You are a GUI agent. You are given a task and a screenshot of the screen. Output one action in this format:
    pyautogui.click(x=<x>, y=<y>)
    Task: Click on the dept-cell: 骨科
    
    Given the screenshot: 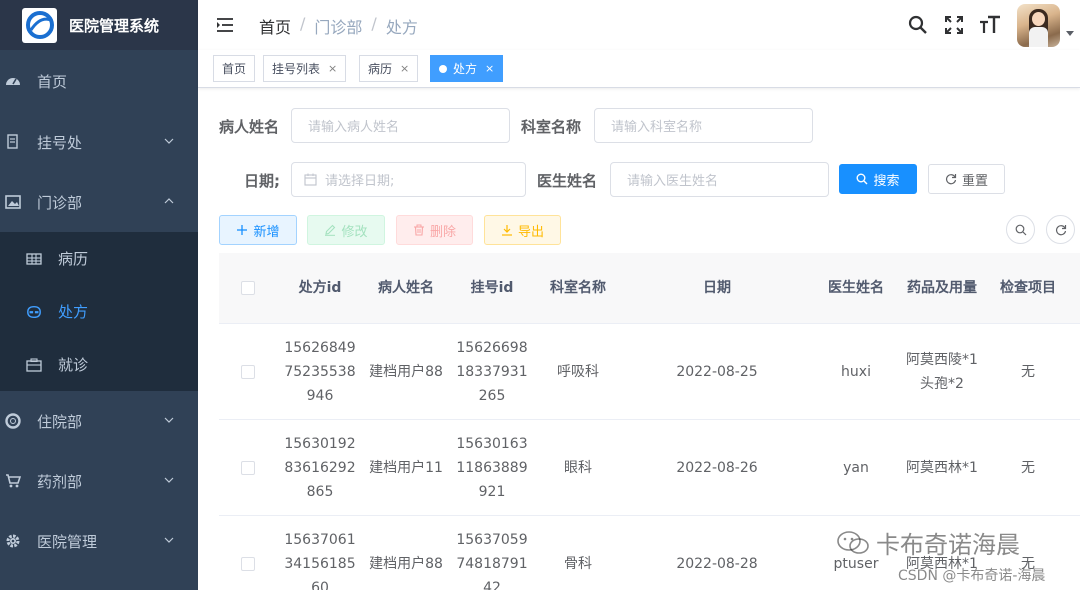 What is the action you would take?
    pyautogui.click(x=578, y=563)
    